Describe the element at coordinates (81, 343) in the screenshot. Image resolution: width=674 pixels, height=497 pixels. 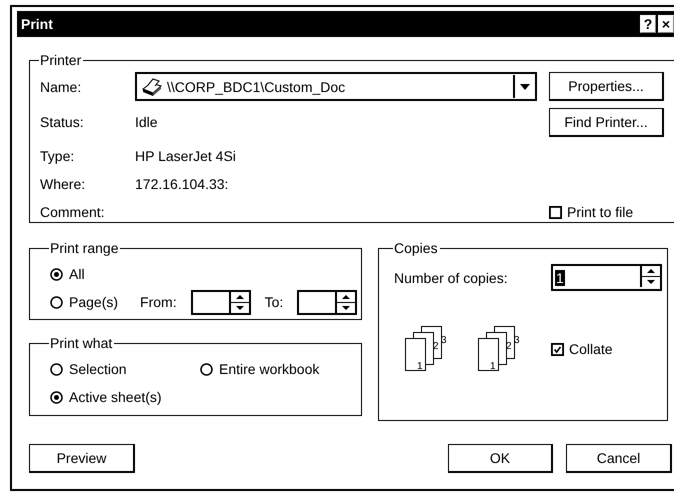
I see `group-title: Print what` at that location.